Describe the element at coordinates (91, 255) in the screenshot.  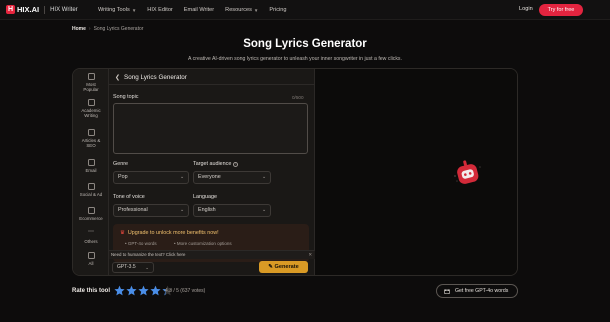
I see `grid-icon` at that location.